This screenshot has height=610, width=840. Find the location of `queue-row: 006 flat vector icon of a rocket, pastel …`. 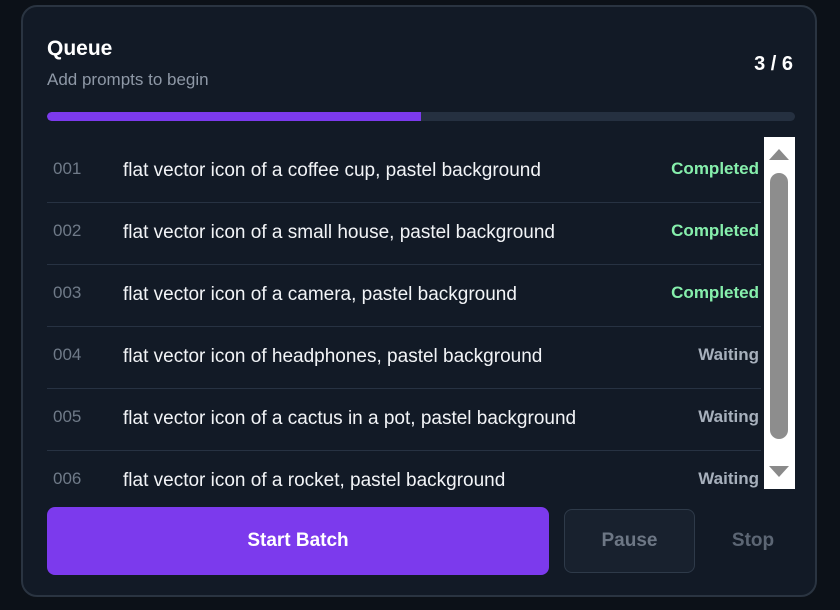

queue-row: 006 flat vector icon of a rocket, pastel … is located at coordinates (404, 471).